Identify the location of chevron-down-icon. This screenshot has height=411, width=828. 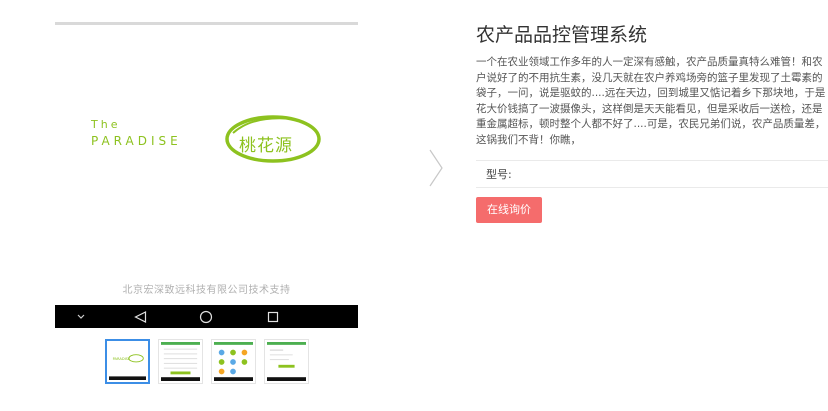
(81, 316).